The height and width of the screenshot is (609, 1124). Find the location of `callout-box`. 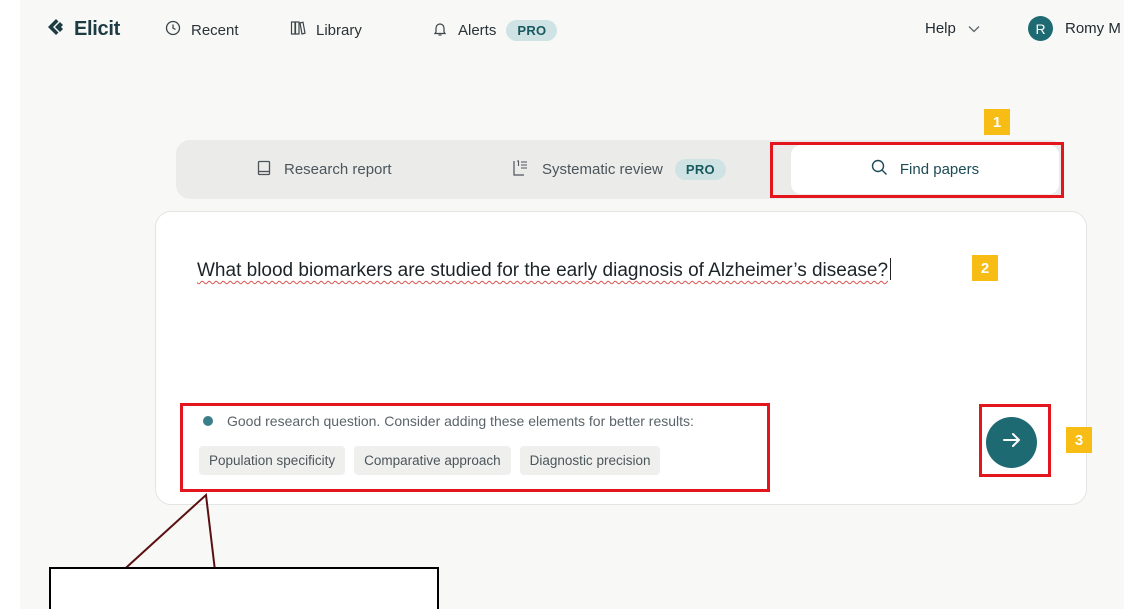

callout-box is located at coordinates (244, 588).